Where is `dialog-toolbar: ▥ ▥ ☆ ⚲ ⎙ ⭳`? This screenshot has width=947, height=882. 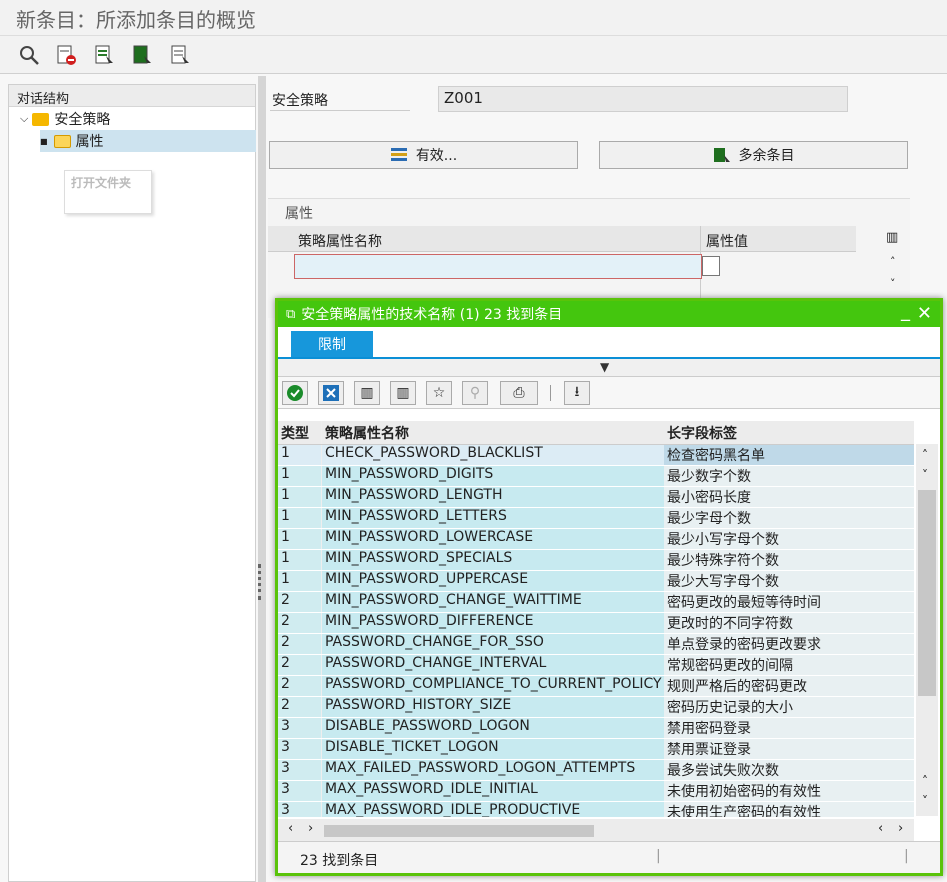 dialog-toolbar: ▥ ▥ ☆ ⚲ ⎙ ⭳ is located at coordinates (609, 393).